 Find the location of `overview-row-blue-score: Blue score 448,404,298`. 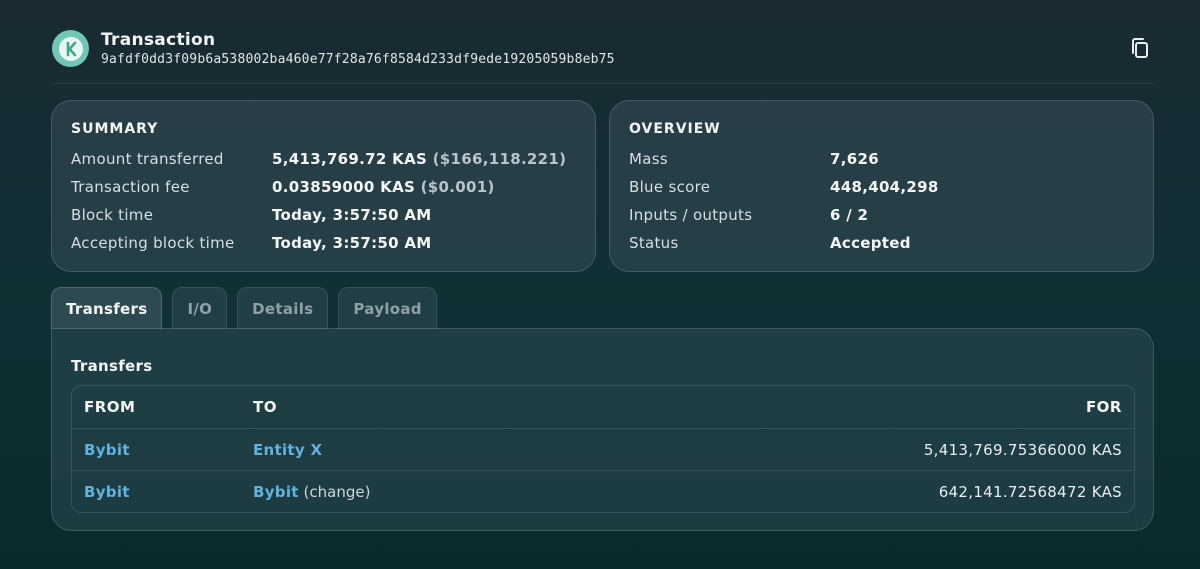

overview-row-blue-score: Blue score 448,404,298 is located at coordinates (881, 187).